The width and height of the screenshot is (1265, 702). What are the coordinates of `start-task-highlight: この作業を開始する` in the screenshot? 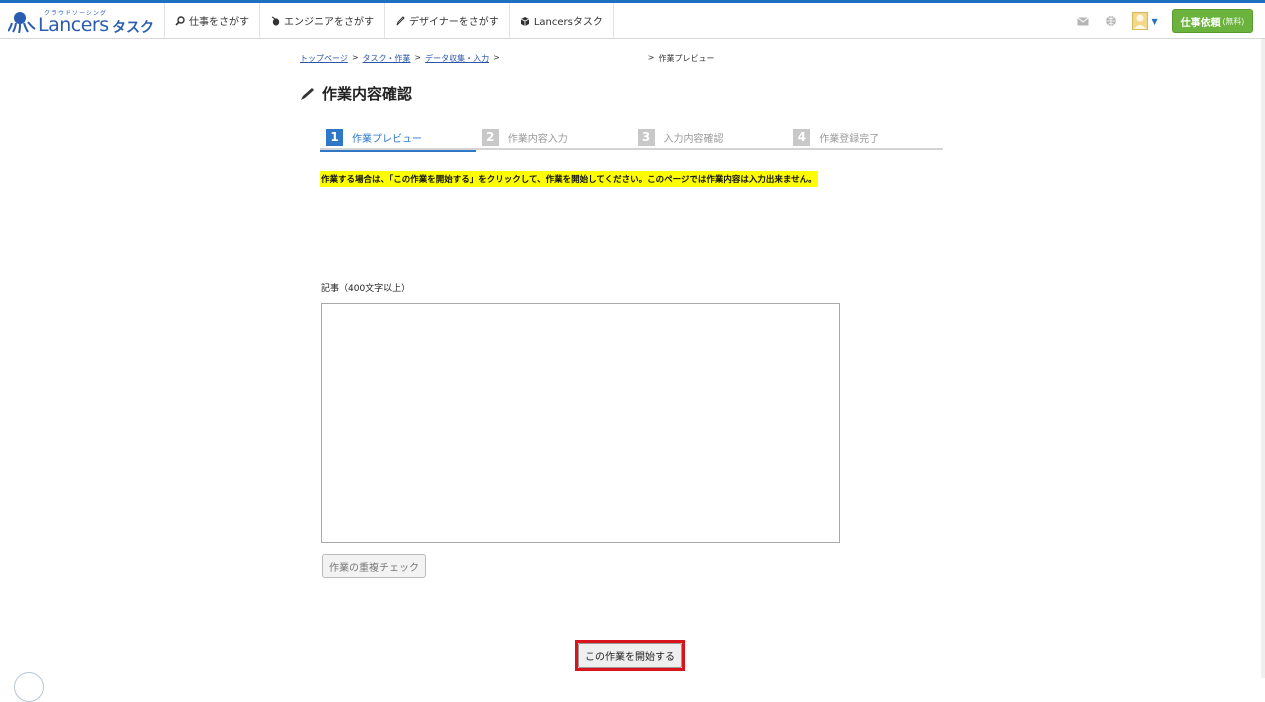 It's located at (630, 655).